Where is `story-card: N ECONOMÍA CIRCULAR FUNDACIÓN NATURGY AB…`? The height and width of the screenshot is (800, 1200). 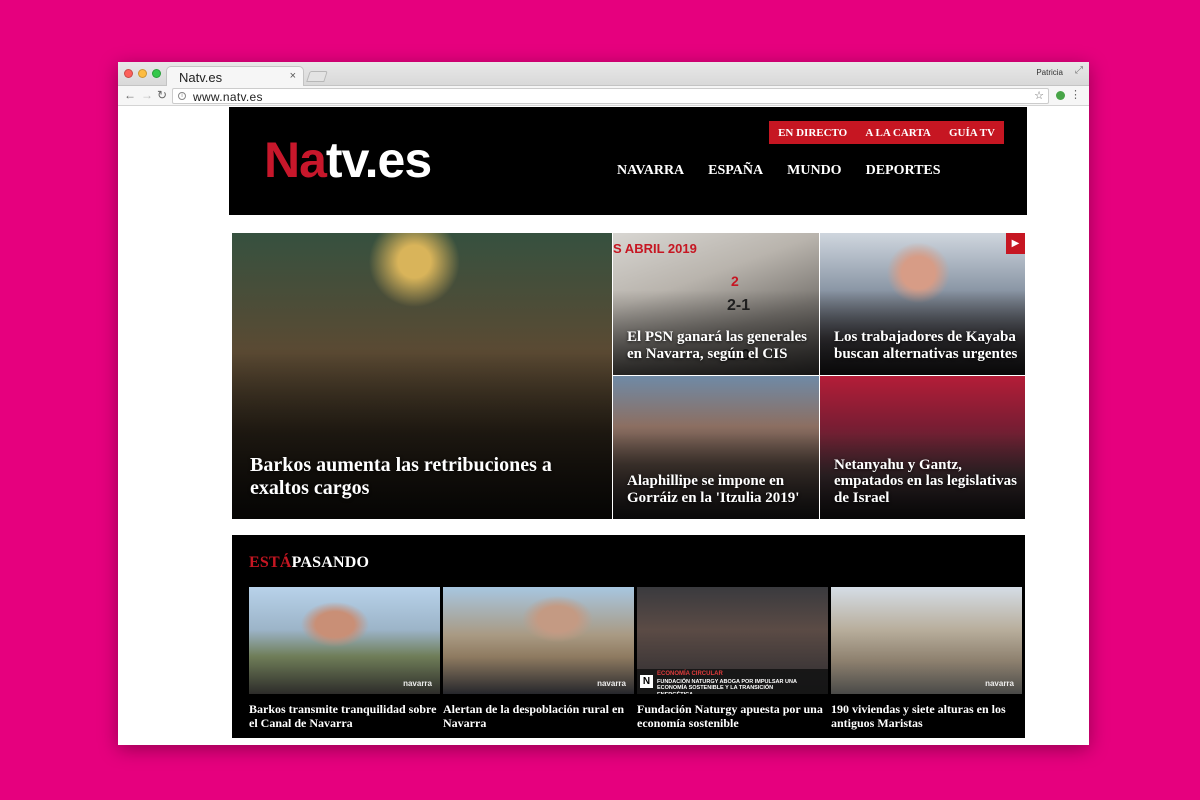
story-card: N ECONOMÍA CIRCULAR FUNDACIÓN NATURGY AB… is located at coordinates (732, 659).